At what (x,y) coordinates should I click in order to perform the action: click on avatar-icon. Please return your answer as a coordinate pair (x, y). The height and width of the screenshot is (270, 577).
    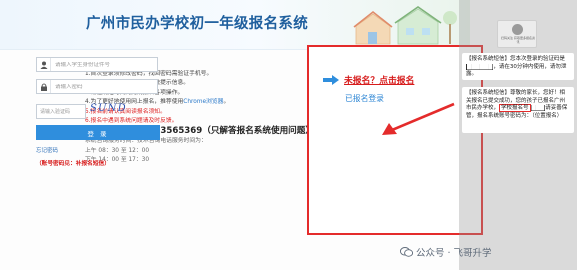
    Looking at the image, I should click on (517, 29).